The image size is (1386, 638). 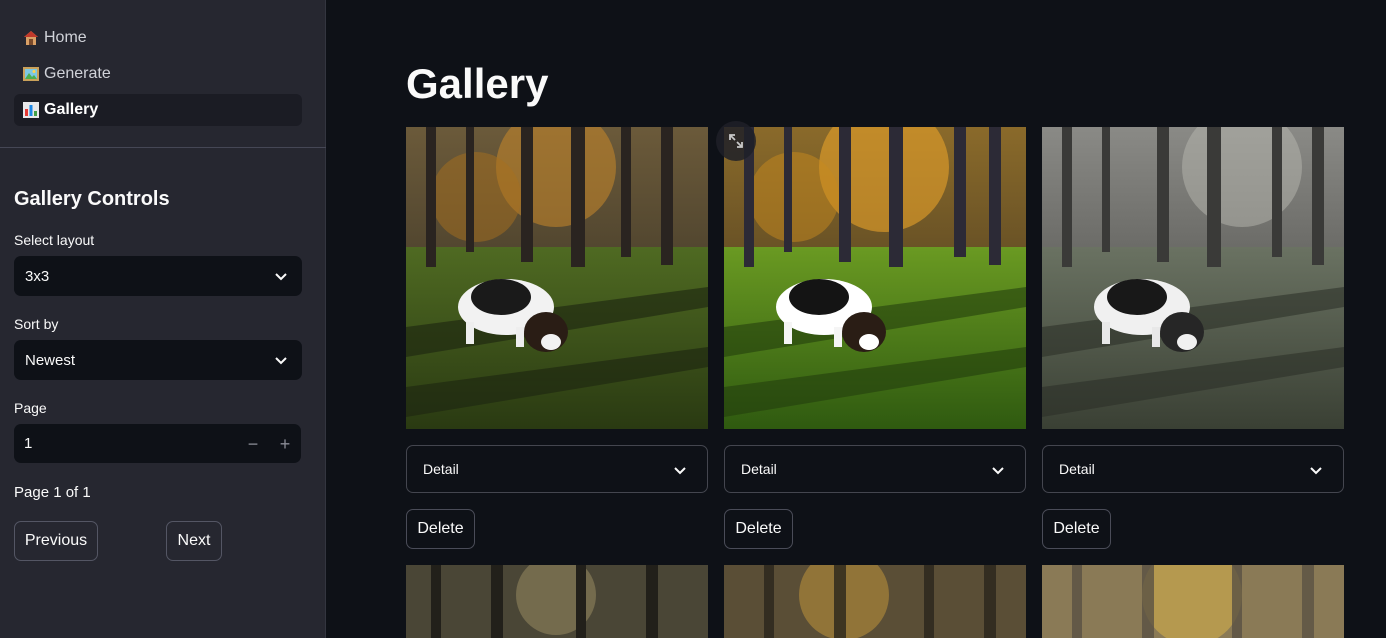 What do you see at coordinates (77, 73) in the screenshot?
I see `nav-label-generate: Generate` at bounding box center [77, 73].